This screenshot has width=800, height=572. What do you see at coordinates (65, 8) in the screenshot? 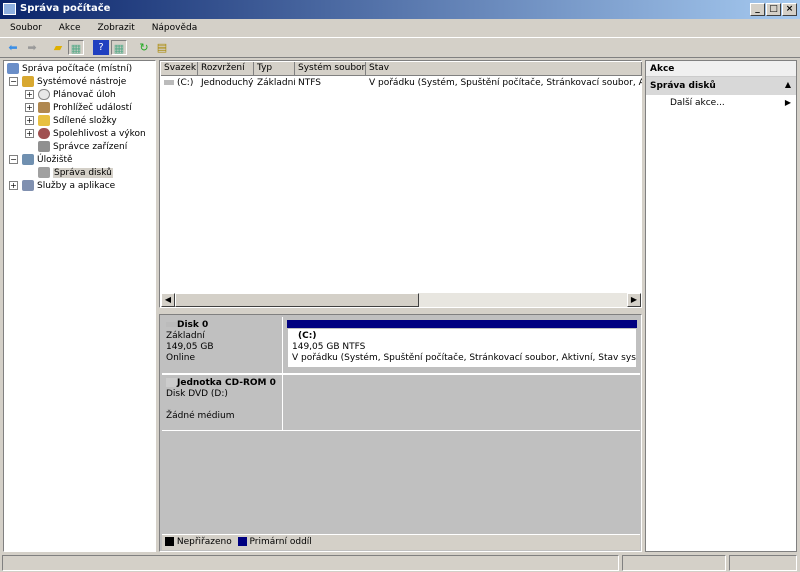
I see `window-title: Správa počítače` at bounding box center [65, 8].